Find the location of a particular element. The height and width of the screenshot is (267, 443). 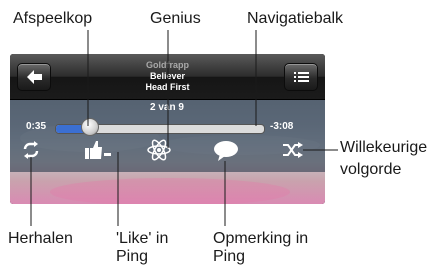

playhead-knob is located at coordinates (89, 127).